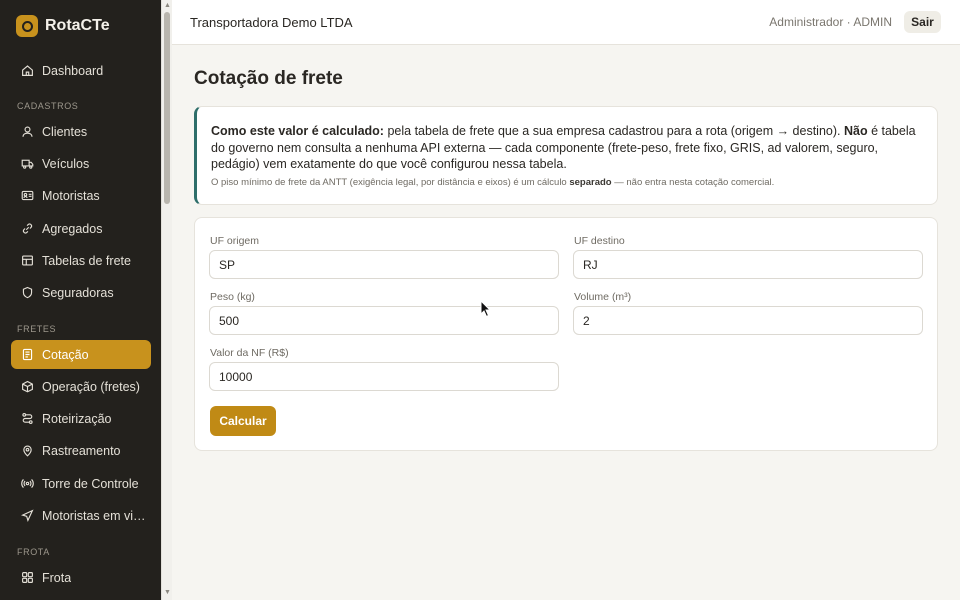 This screenshot has width=960, height=600. I want to click on uf-destino-label: UF destino, so click(599, 241).